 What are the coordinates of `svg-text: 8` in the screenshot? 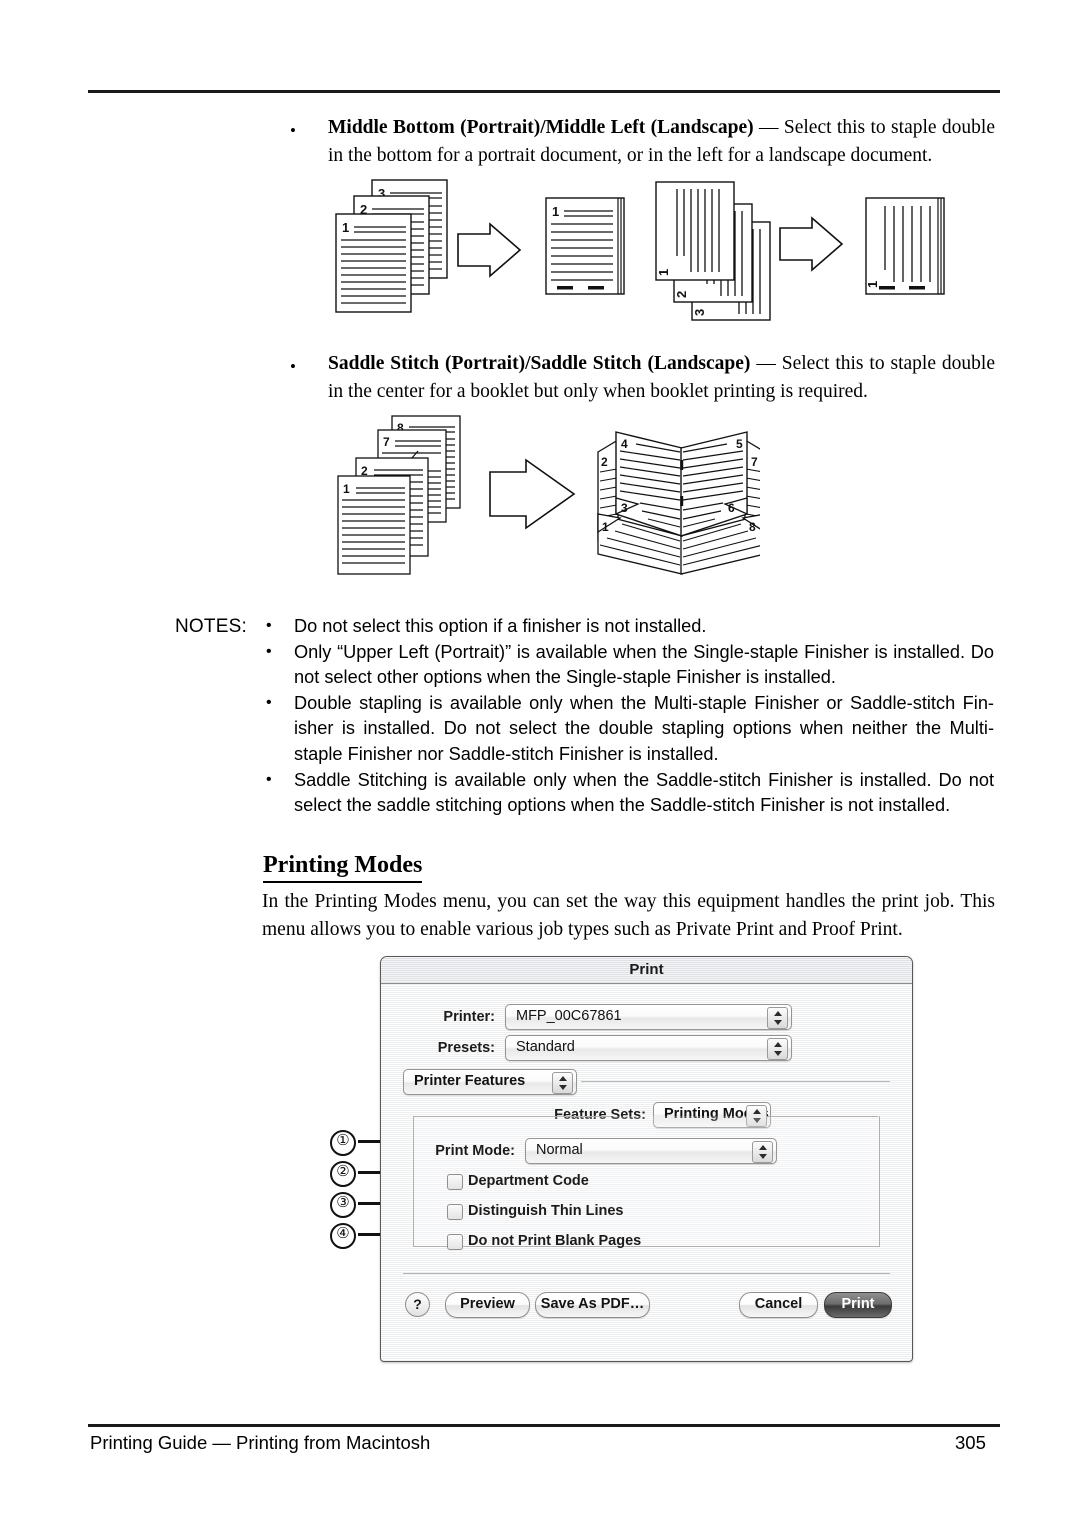 It's located at (752, 527).